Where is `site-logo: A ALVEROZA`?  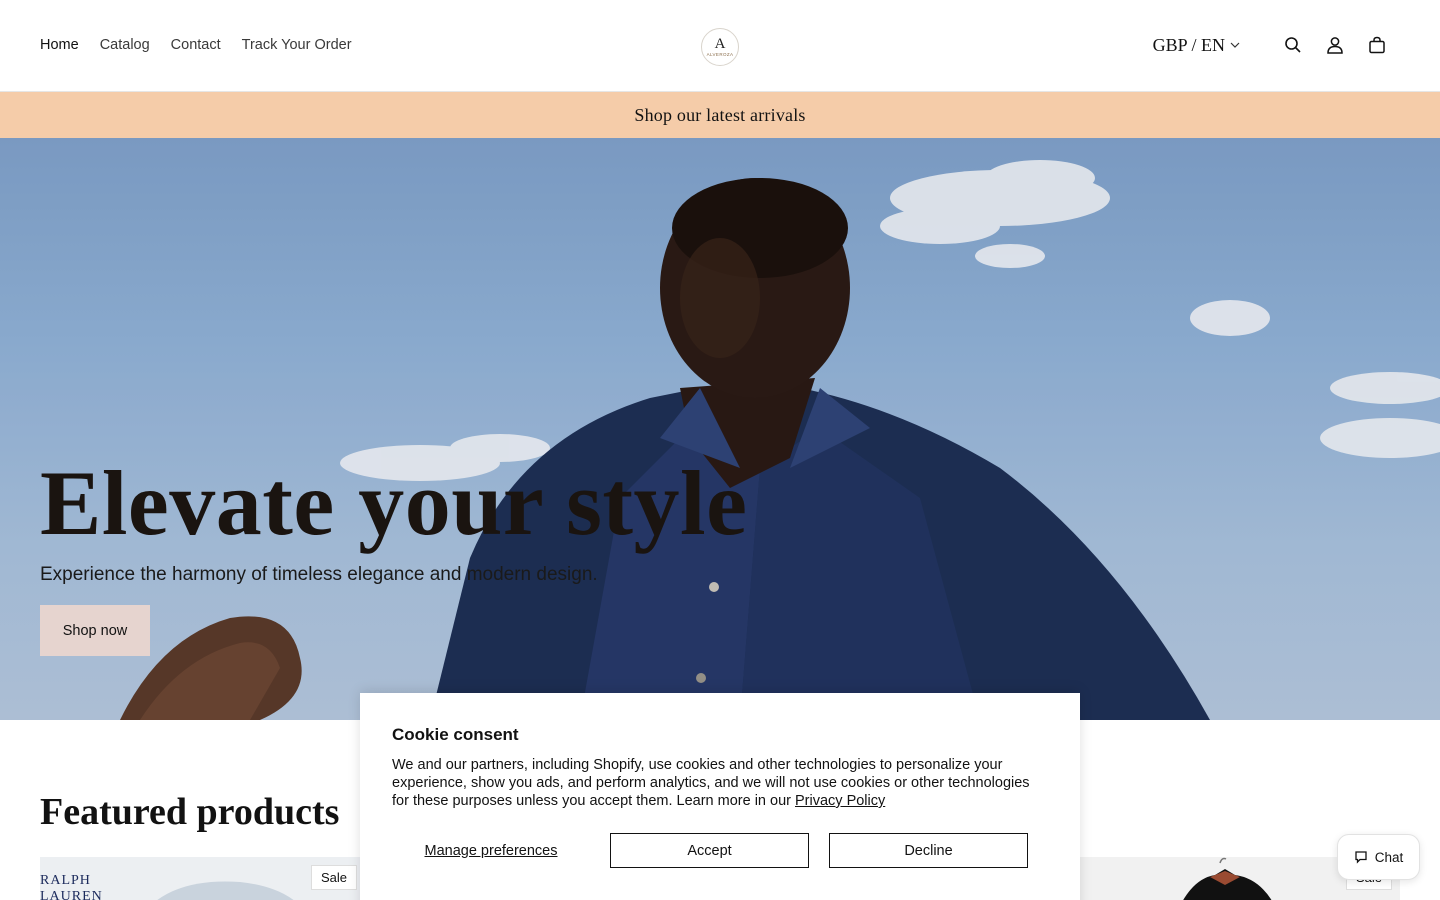
site-logo: A ALVEROZA is located at coordinates (720, 47).